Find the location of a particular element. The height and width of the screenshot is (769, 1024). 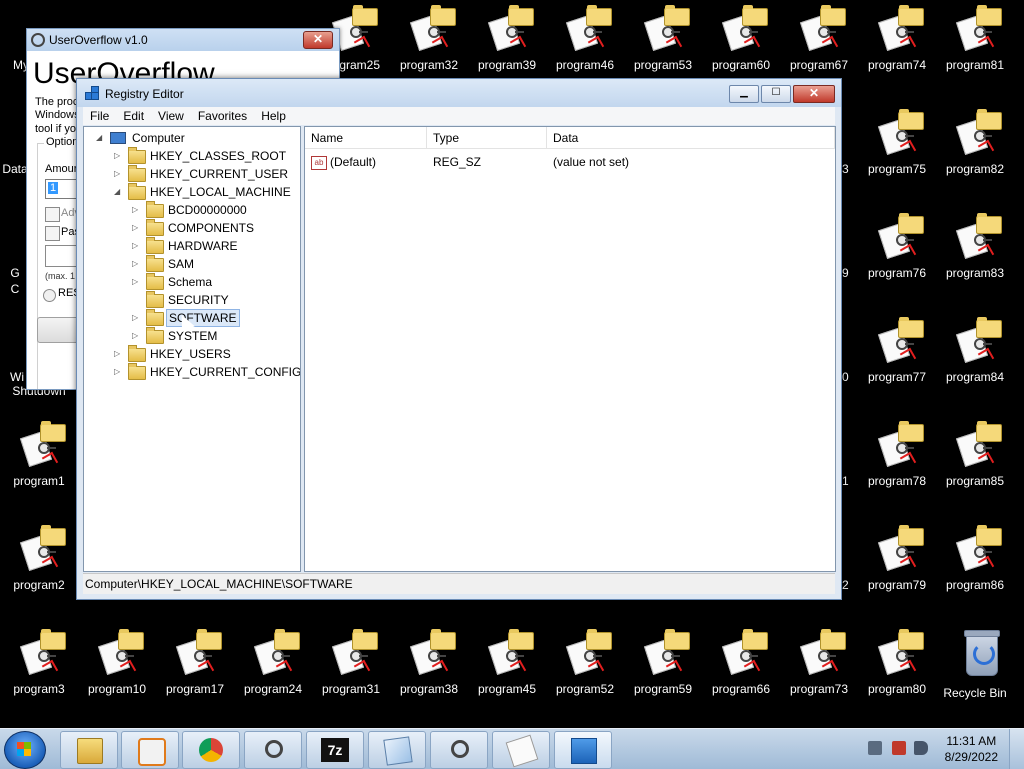

desktop-icon-program: program2 is located at coordinates (39, 572).